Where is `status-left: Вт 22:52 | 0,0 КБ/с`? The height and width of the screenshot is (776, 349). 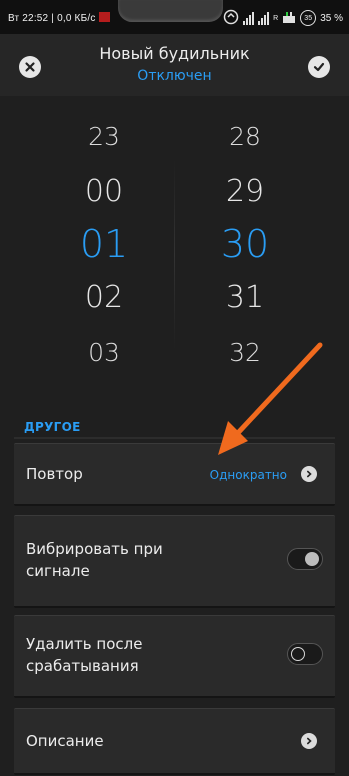 status-left: Вт 22:52 | 0,0 КБ/с is located at coordinates (59, 18).